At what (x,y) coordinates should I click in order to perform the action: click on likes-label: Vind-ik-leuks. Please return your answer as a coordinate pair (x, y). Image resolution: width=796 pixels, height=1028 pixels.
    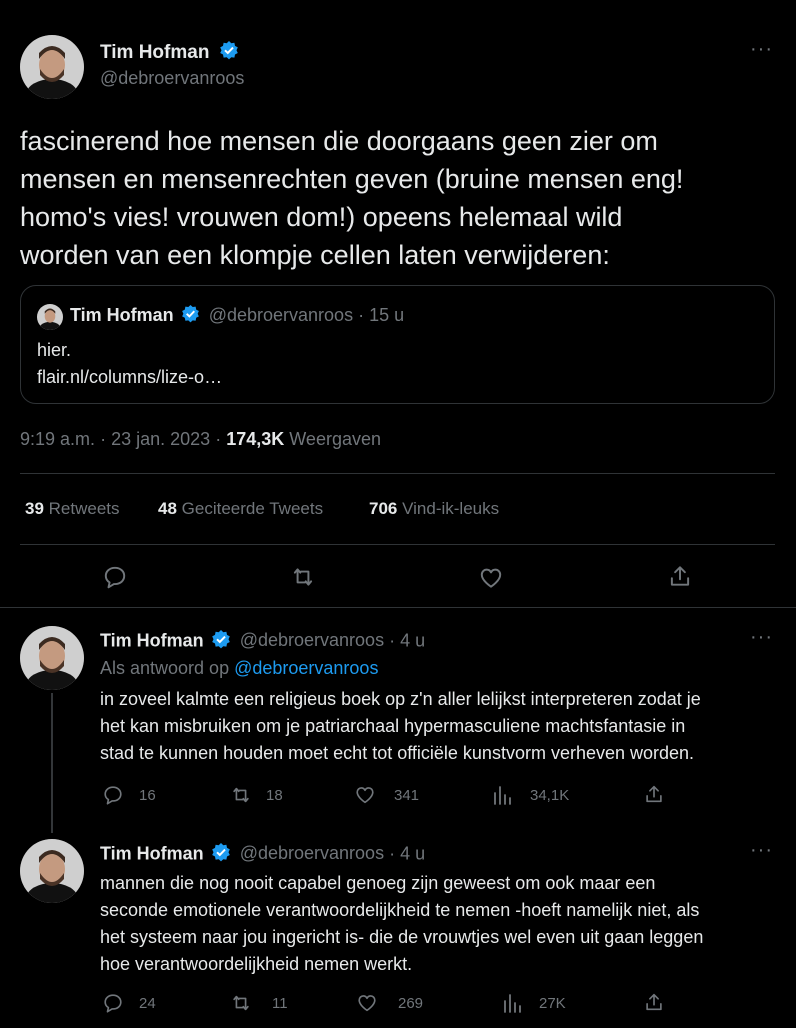
    Looking at the image, I should click on (451, 508).